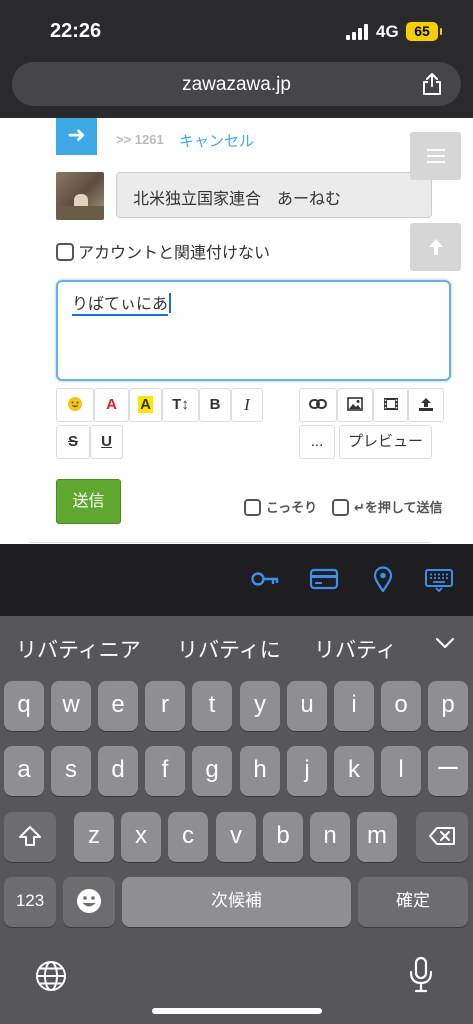 This screenshot has height=1024, width=473. Describe the element at coordinates (236, 902) in the screenshot. I see `space-key: 次候補` at that location.